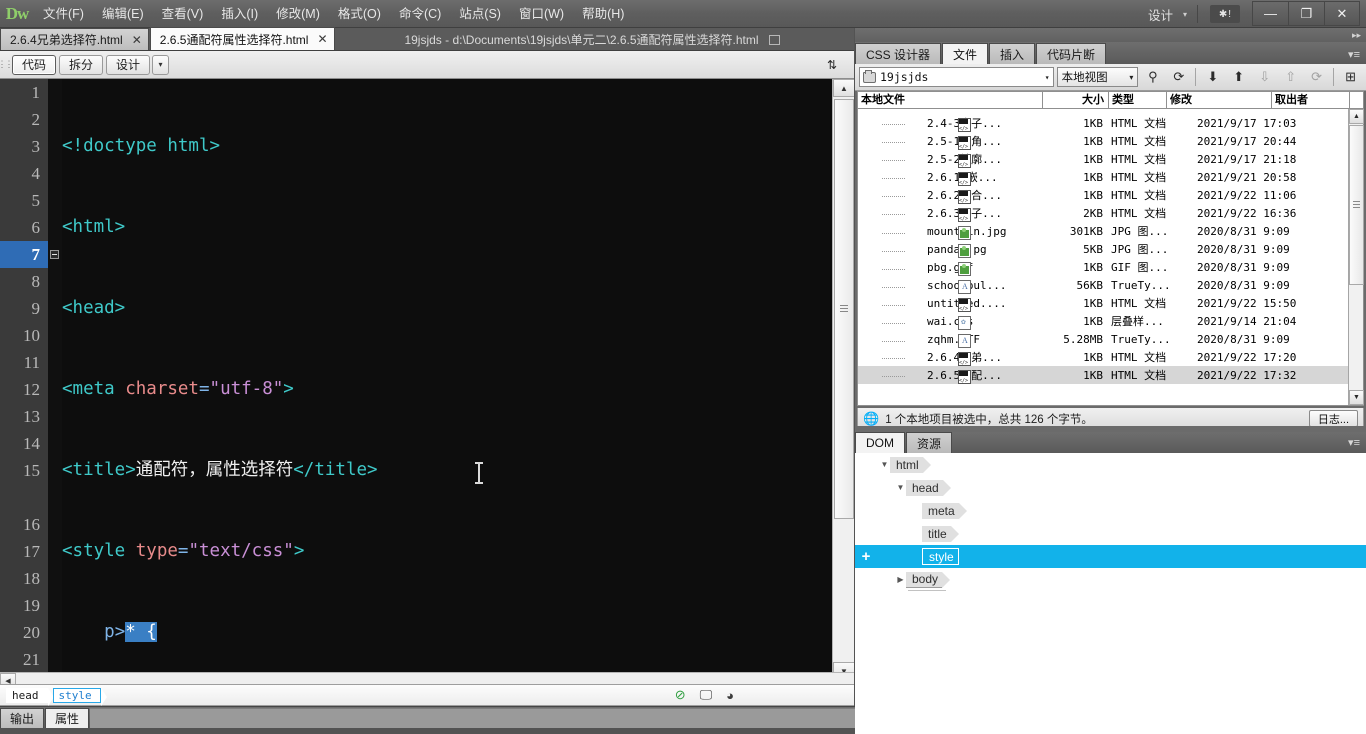  What do you see at coordinates (929, 442) in the screenshot?
I see `panel-tab-assets: 资源` at bounding box center [929, 442].